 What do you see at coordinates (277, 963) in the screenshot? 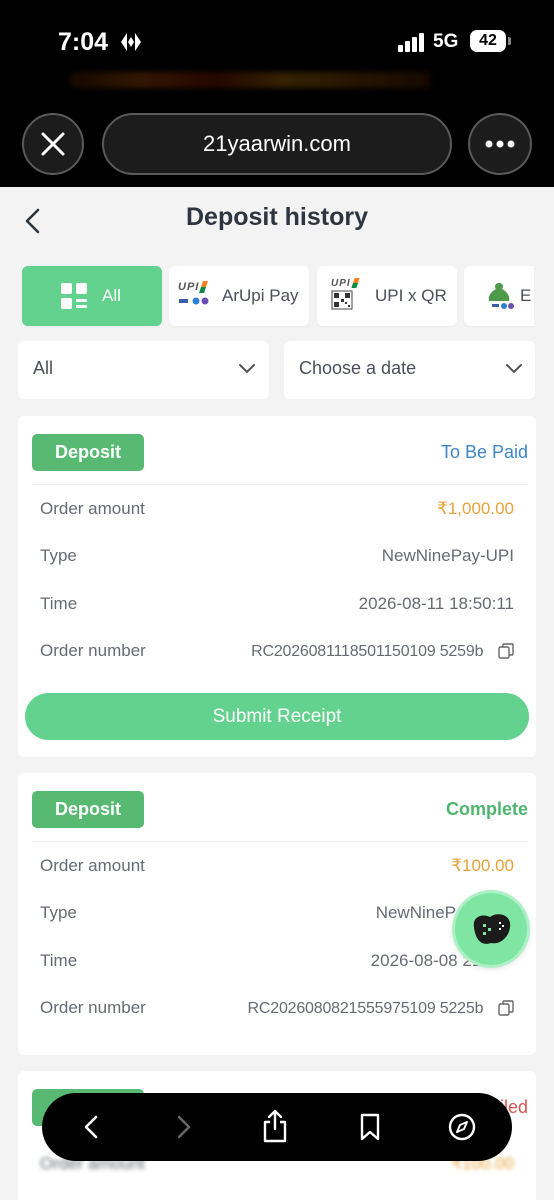
I see `time-row: Time 2026-08-08 21:` at bounding box center [277, 963].